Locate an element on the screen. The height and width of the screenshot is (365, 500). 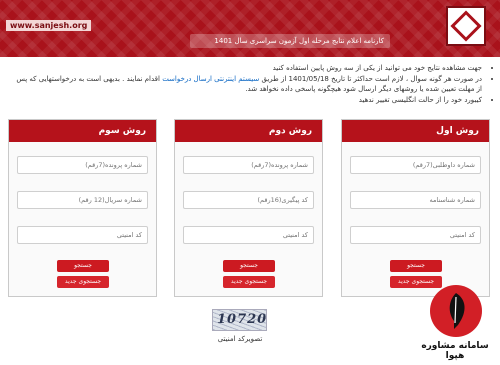
captcha-code: 10720 is located at coordinates (242, 319).